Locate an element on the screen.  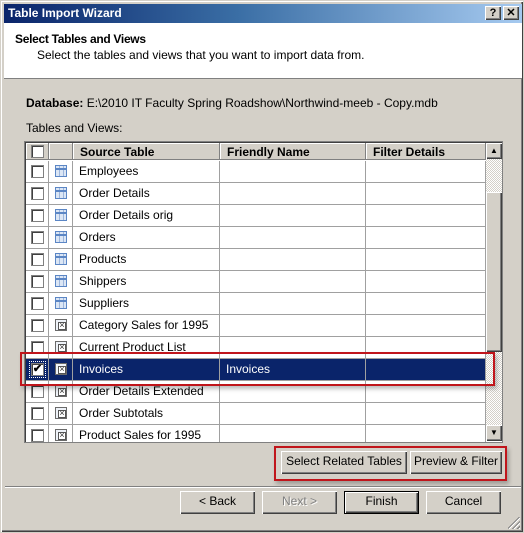
arrow-up-icon: ▲ is located at coordinates (494, 150).